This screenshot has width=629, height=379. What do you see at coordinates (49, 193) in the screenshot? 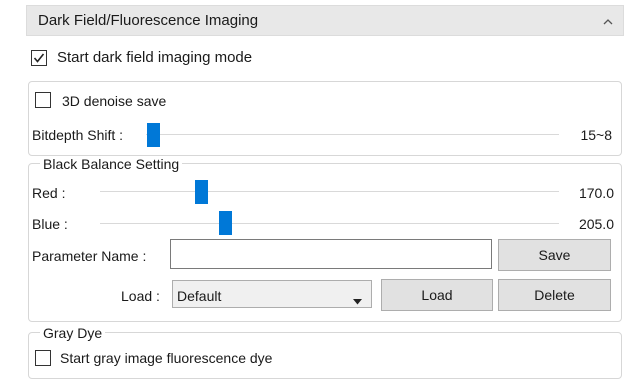
I see `red-label: Red :` at bounding box center [49, 193].